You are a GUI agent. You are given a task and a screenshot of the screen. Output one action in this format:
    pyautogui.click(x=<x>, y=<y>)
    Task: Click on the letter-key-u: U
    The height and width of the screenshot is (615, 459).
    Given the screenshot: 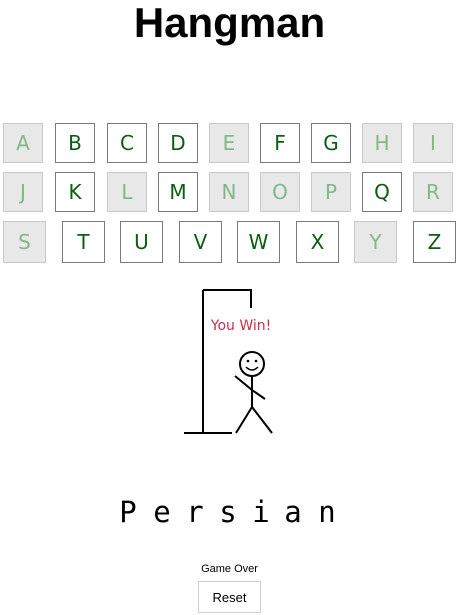 What is the action you would take?
    pyautogui.click(x=141, y=242)
    